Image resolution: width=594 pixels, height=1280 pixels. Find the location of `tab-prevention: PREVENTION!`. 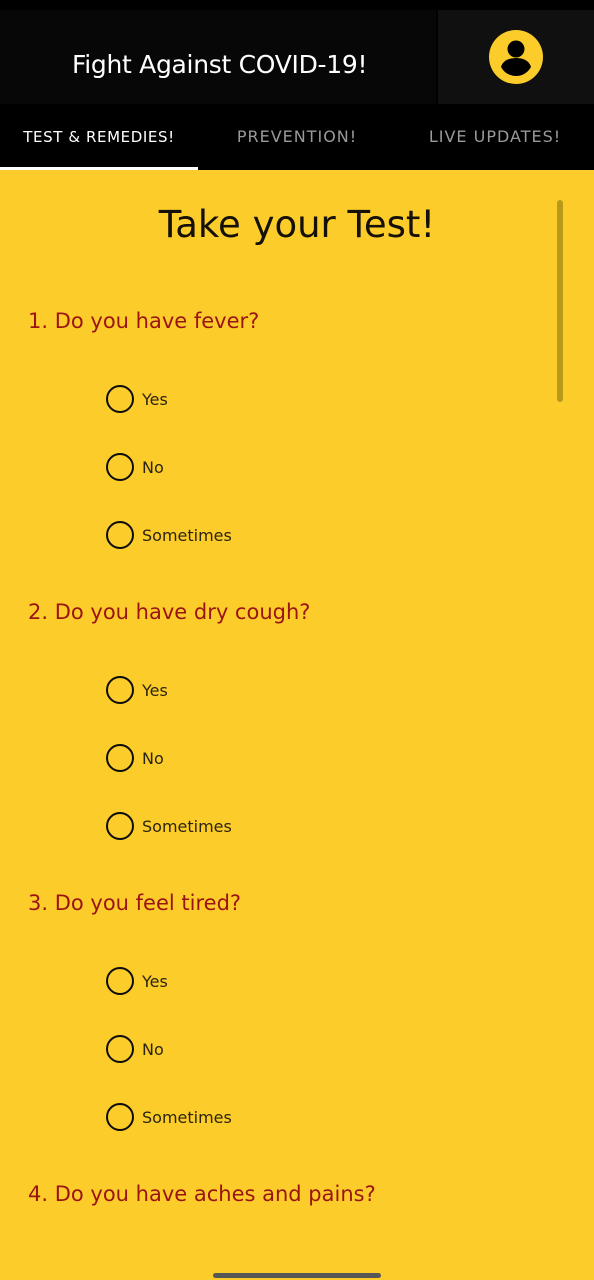

tab-prevention: PREVENTION! is located at coordinates (297, 137).